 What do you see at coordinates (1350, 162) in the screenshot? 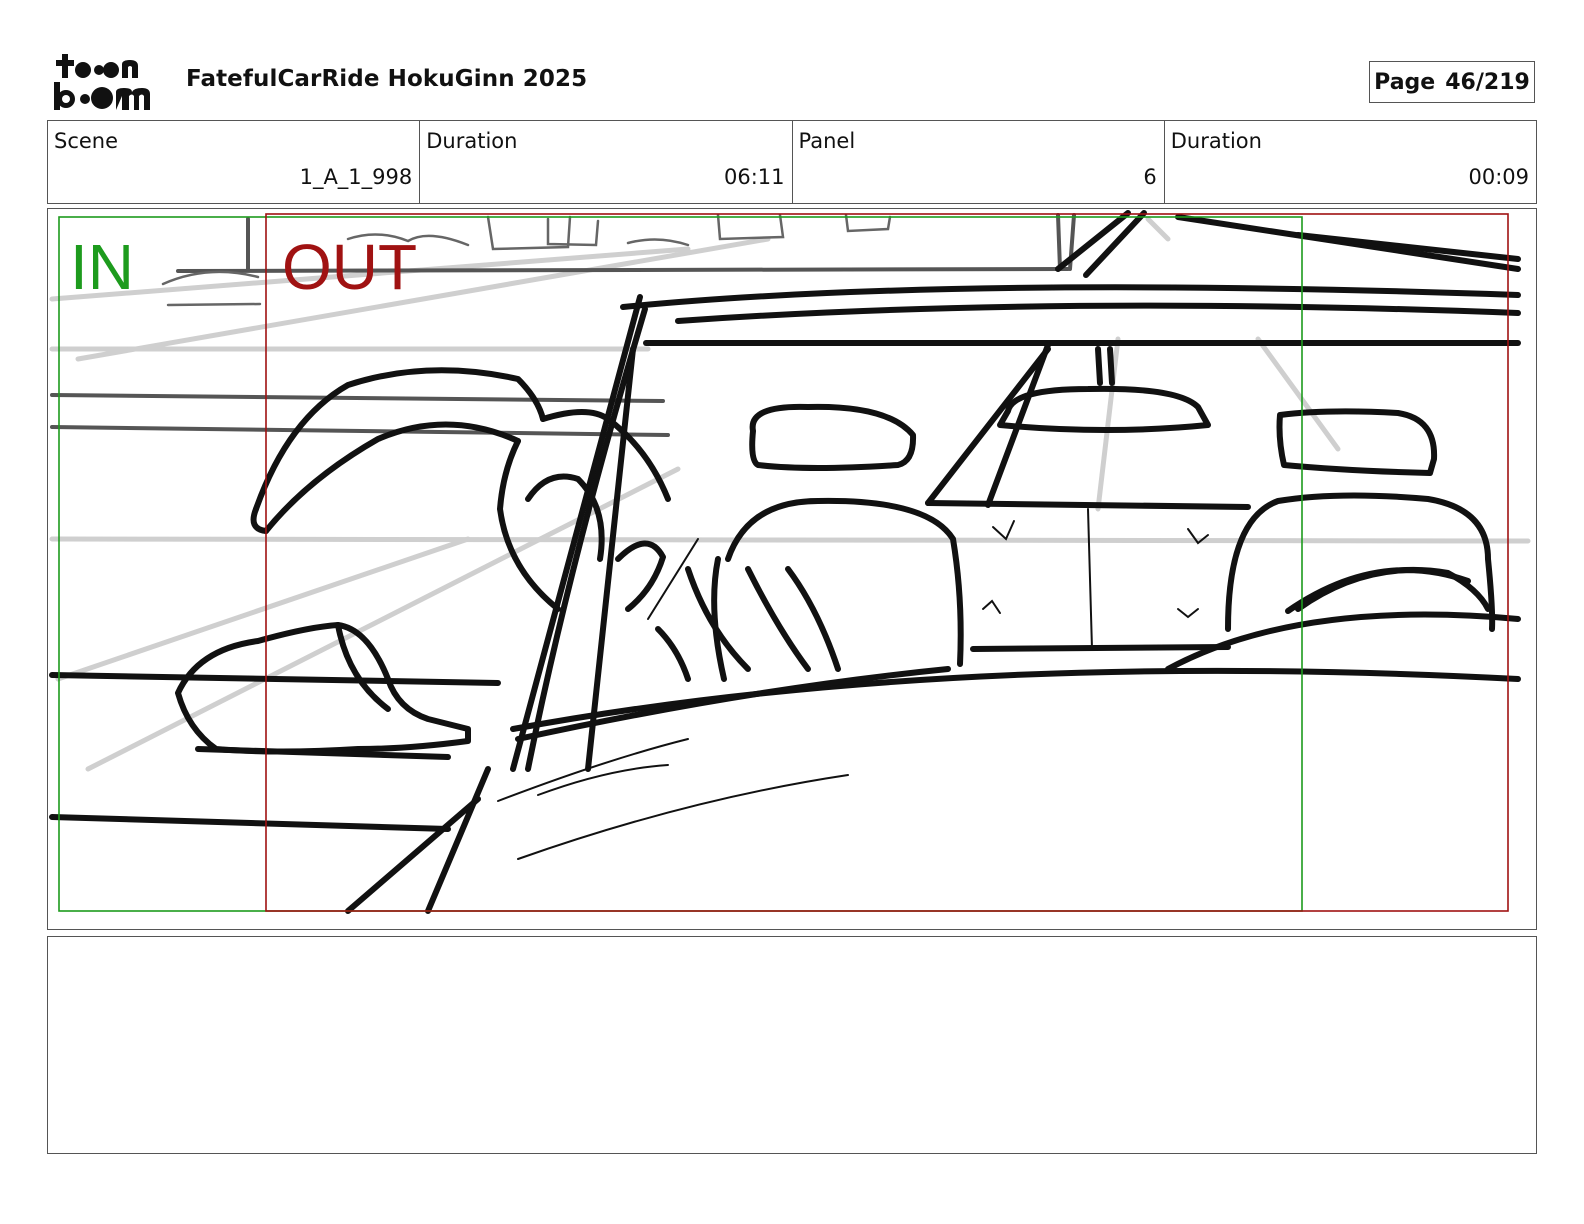
I see `panel-duration-cell: Duration 00:09` at bounding box center [1350, 162].